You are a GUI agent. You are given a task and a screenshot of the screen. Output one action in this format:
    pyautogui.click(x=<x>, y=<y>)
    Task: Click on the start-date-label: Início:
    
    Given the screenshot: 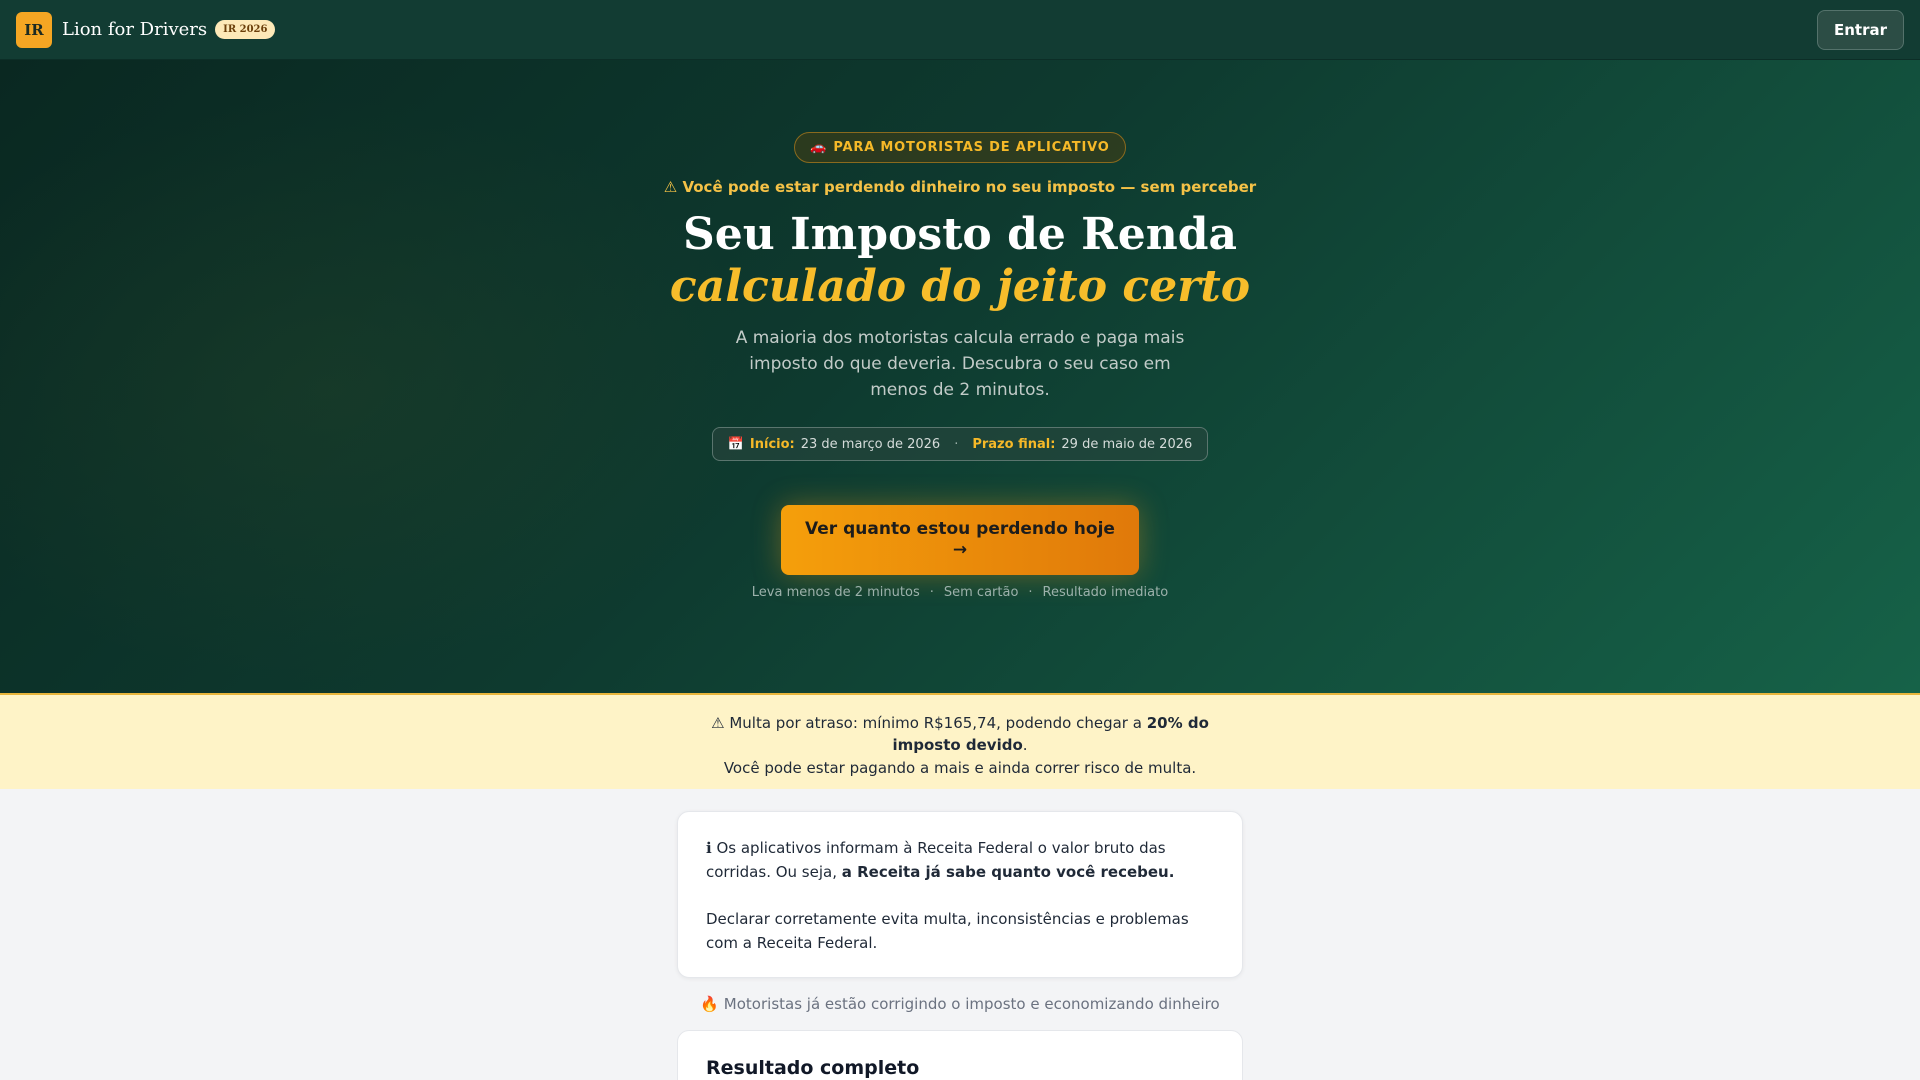 What is the action you would take?
    pyautogui.click(x=772, y=444)
    